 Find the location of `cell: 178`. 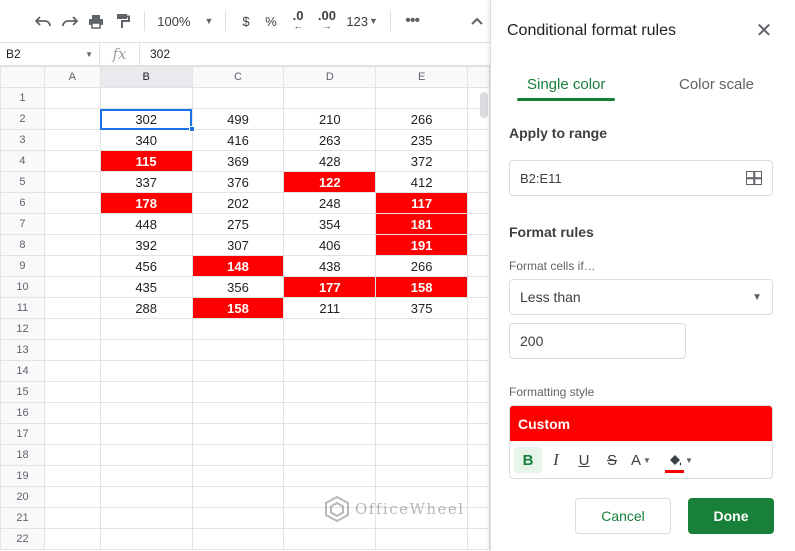

cell: 178 is located at coordinates (146, 203).